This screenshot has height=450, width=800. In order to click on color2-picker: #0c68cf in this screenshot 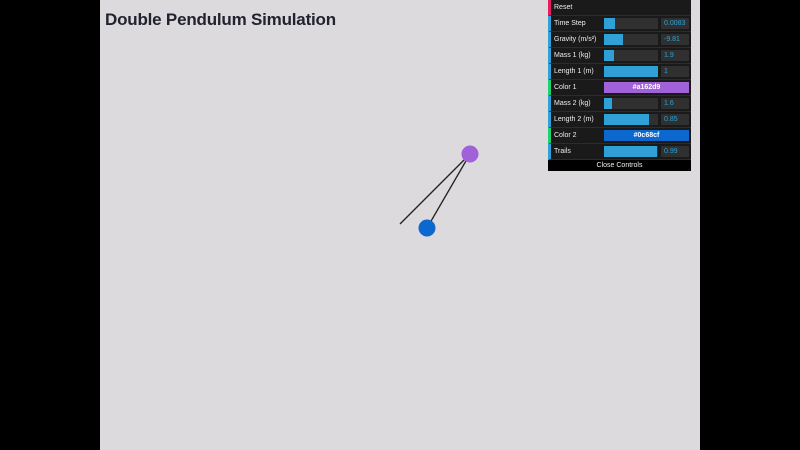, I will do `click(646, 135)`.